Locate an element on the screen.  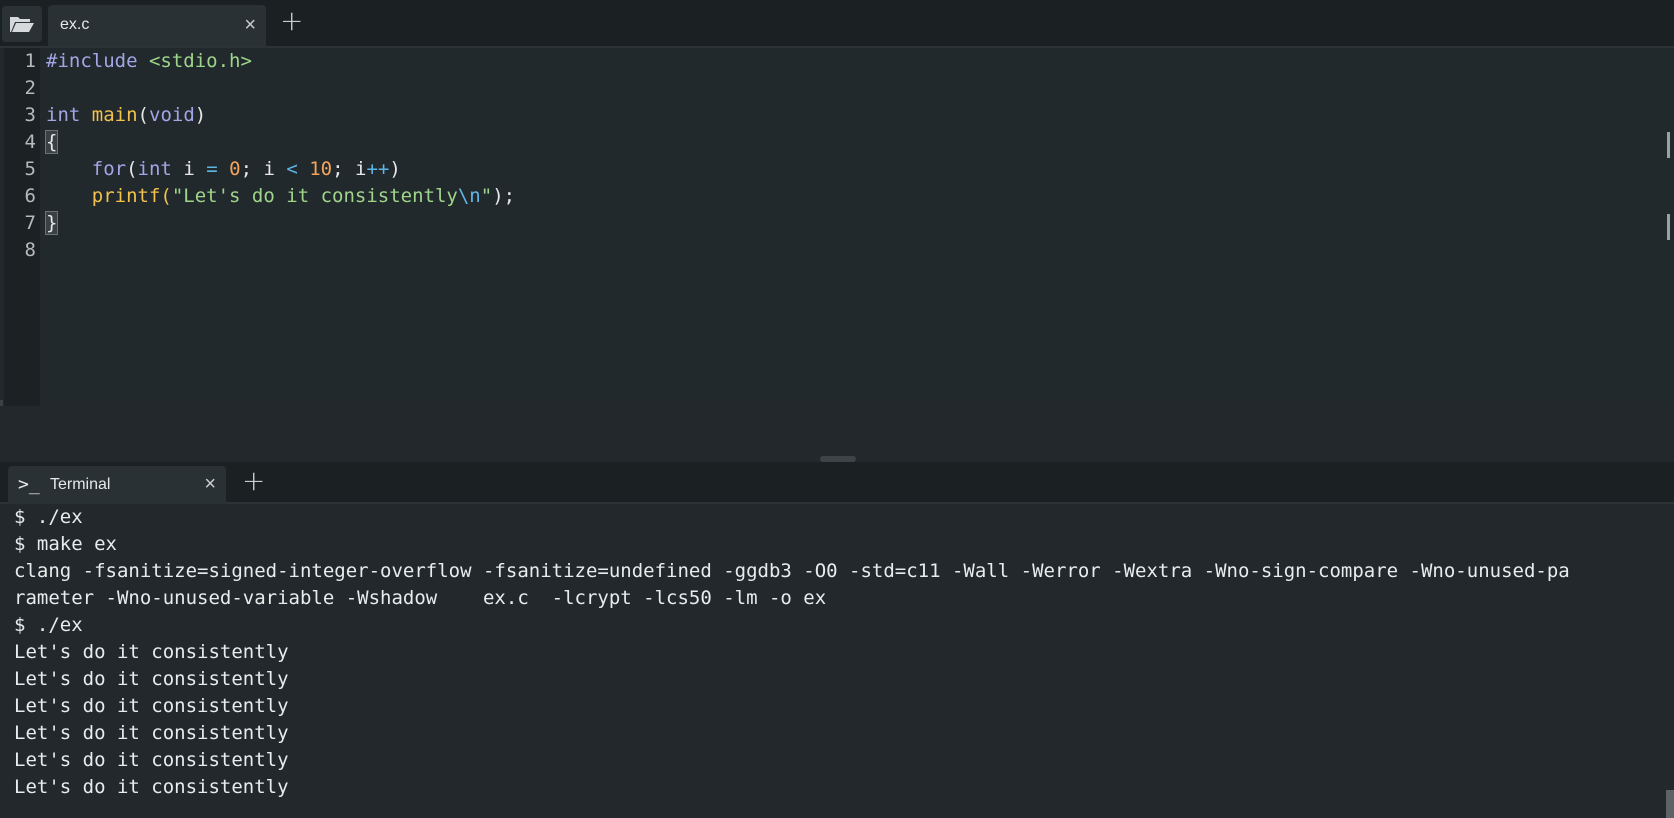
code-line-1: #include <stdio.h> is located at coordinates (149, 61).